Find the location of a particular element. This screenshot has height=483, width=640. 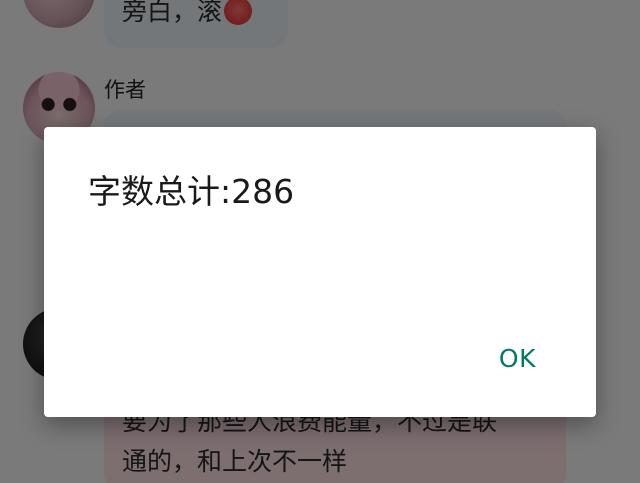

dialog-title: 字数总计:286 is located at coordinates (191, 191).